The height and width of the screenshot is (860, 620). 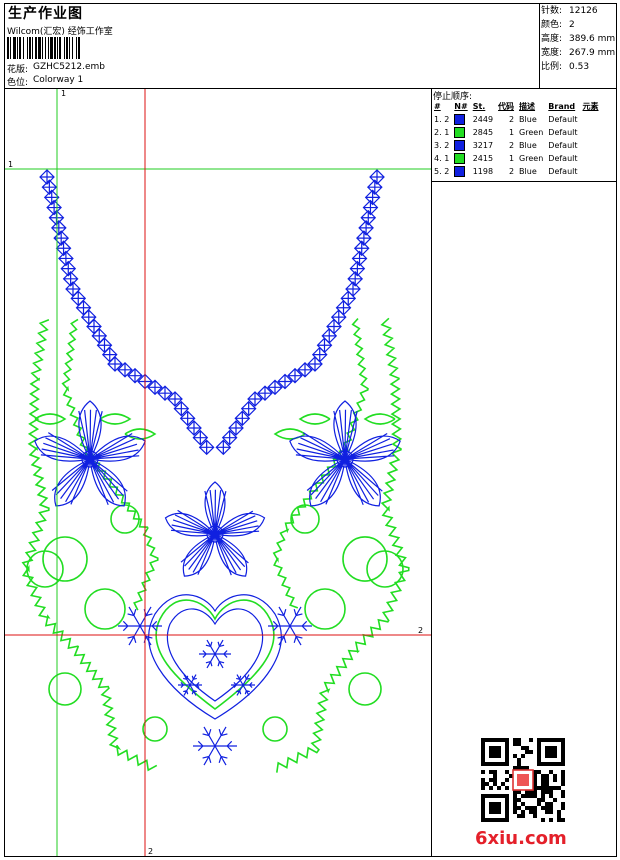 What do you see at coordinates (539, 45) in the screenshot?
I see `stats-divider` at bounding box center [539, 45].